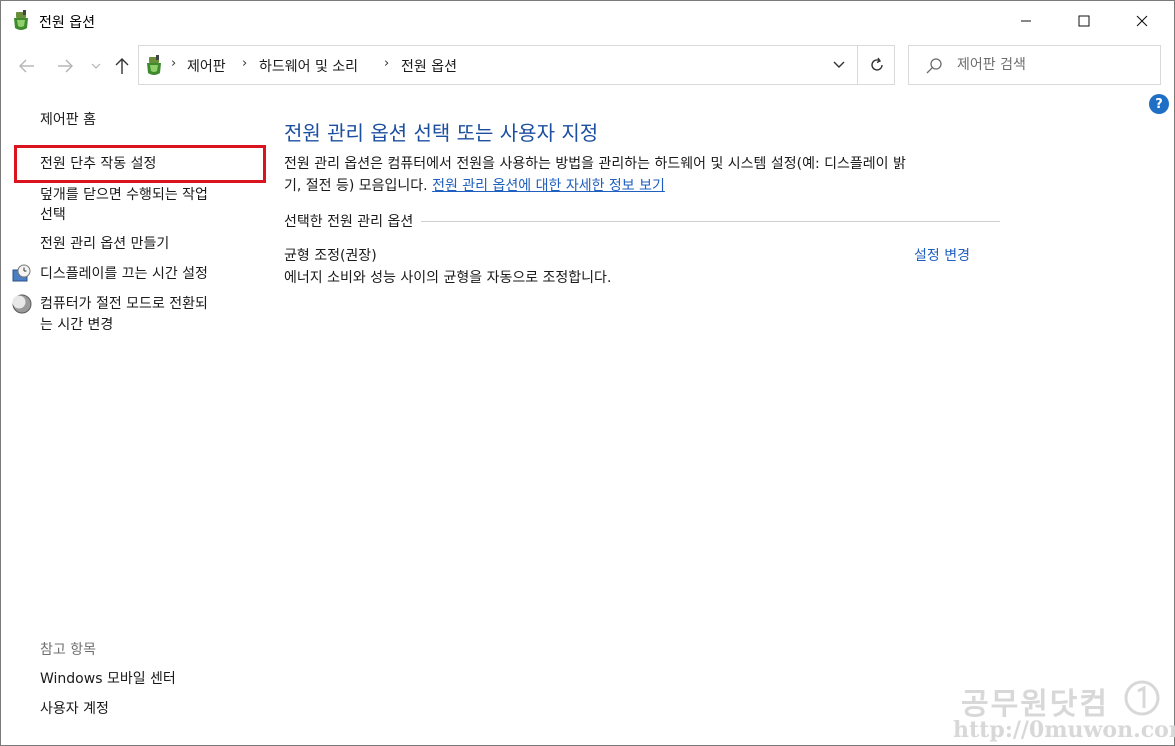 Image resolution: width=1175 pixels, height=746 pixels. I want to click on page-title: 전원 관리 옵션 선택 또는 사용자 지정, so click(441, 133).